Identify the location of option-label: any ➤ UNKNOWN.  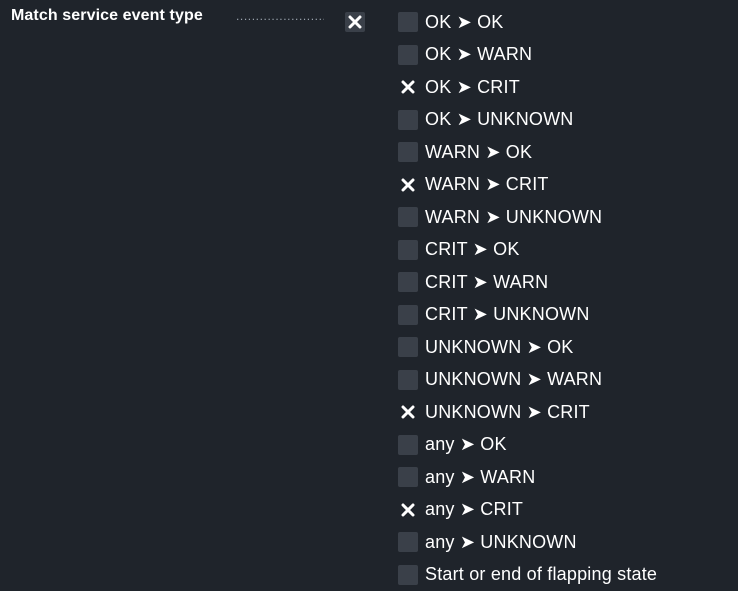
(501, 542).